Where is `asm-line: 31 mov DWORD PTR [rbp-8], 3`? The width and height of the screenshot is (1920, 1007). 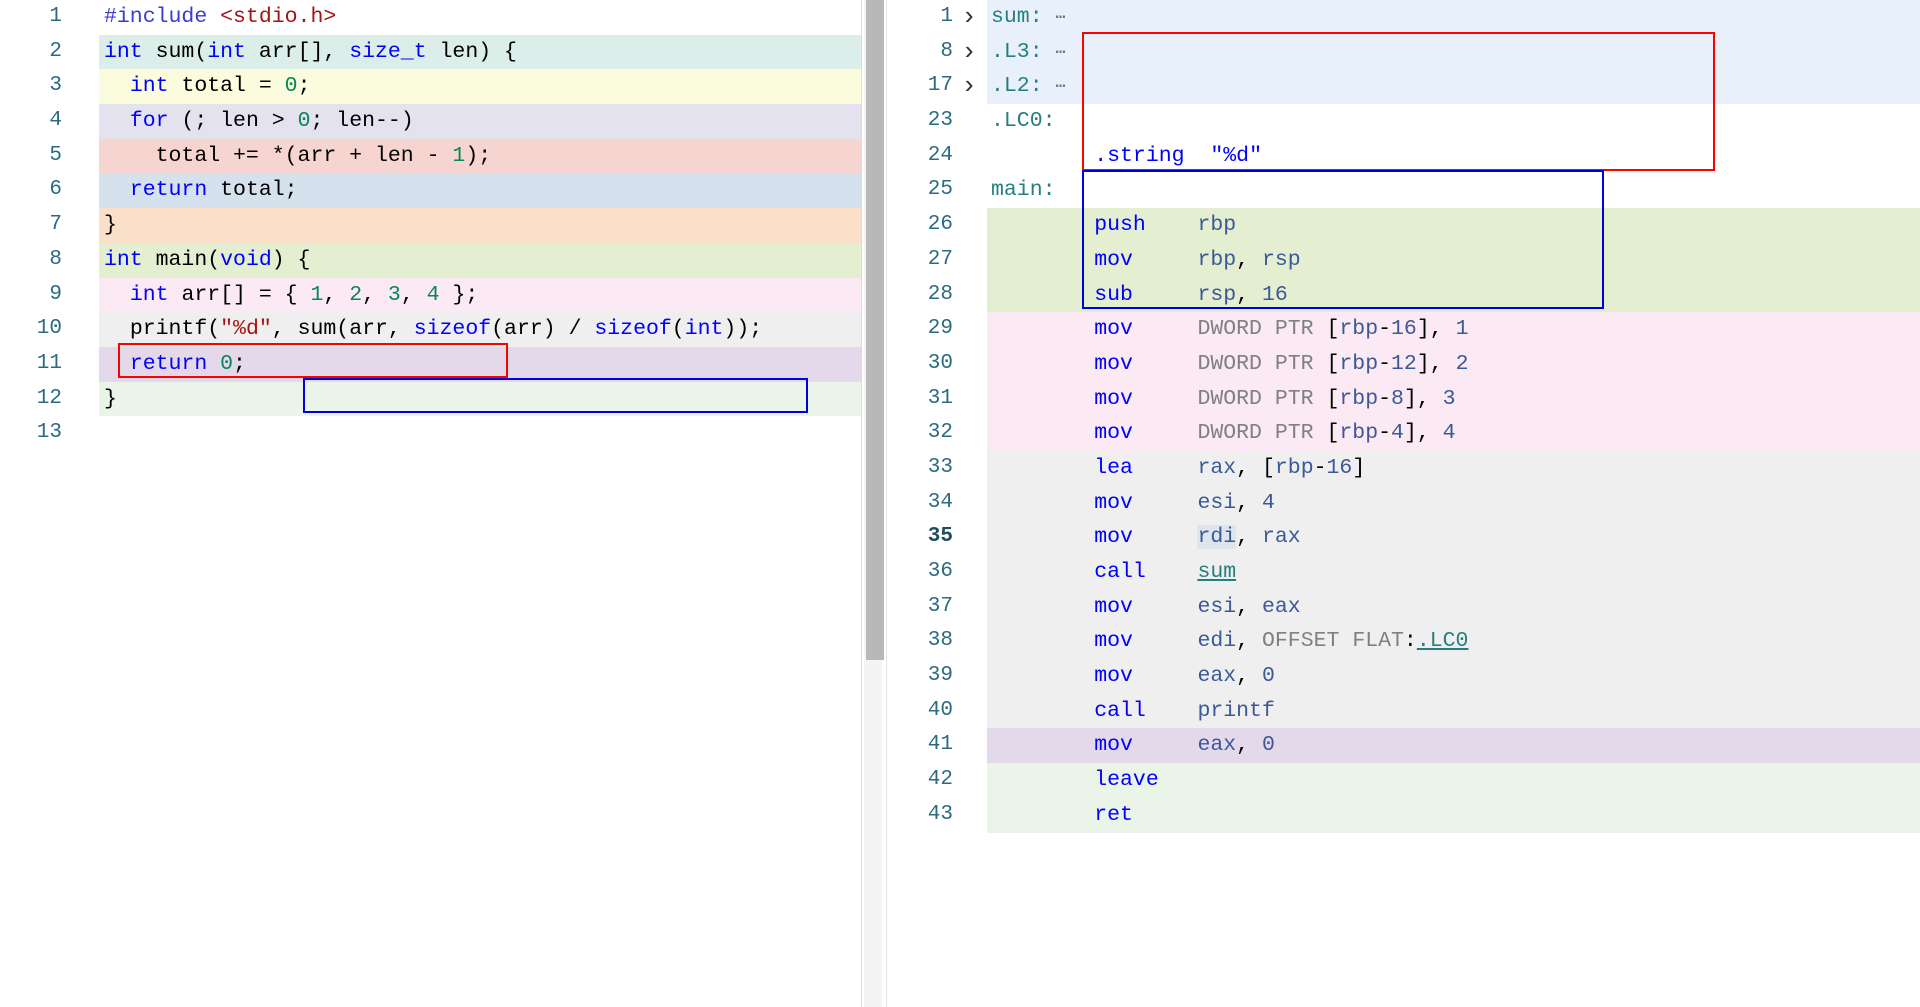
asm-line: 31 mov DWORD PTR [rbp-8], 3 is located at coordinates (1403, 399).